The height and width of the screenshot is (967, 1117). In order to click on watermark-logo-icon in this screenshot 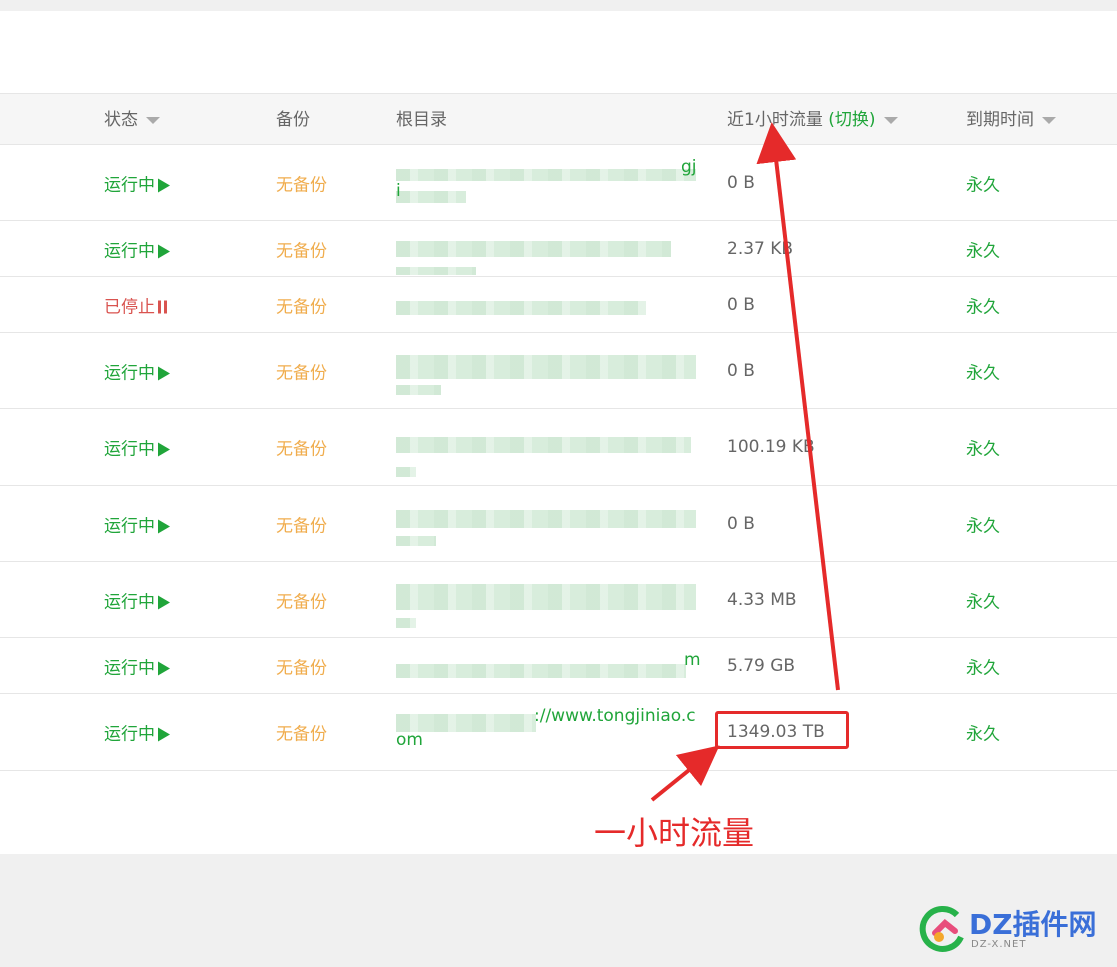, I will do `click(941, 929)`.